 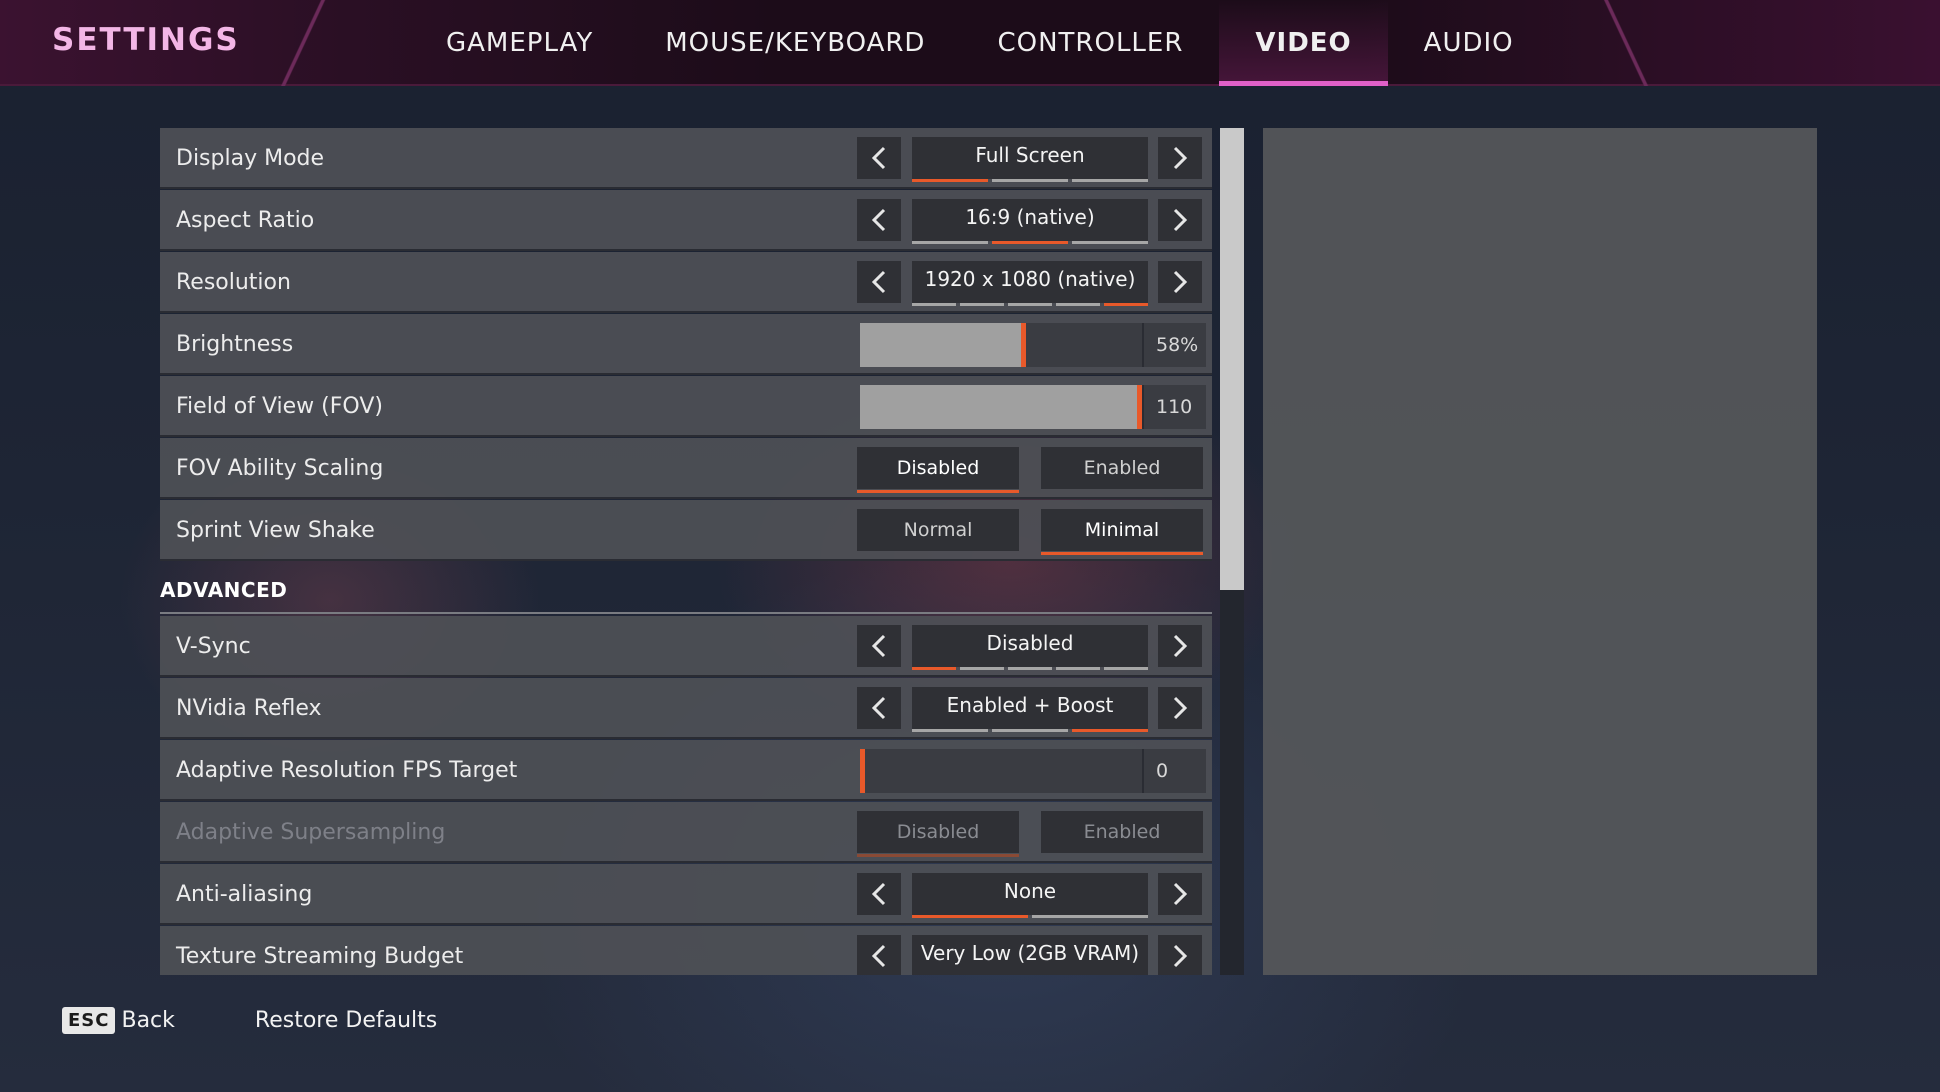 I want to click on tab-video: VIDEO, so click(x=1303, y=43).